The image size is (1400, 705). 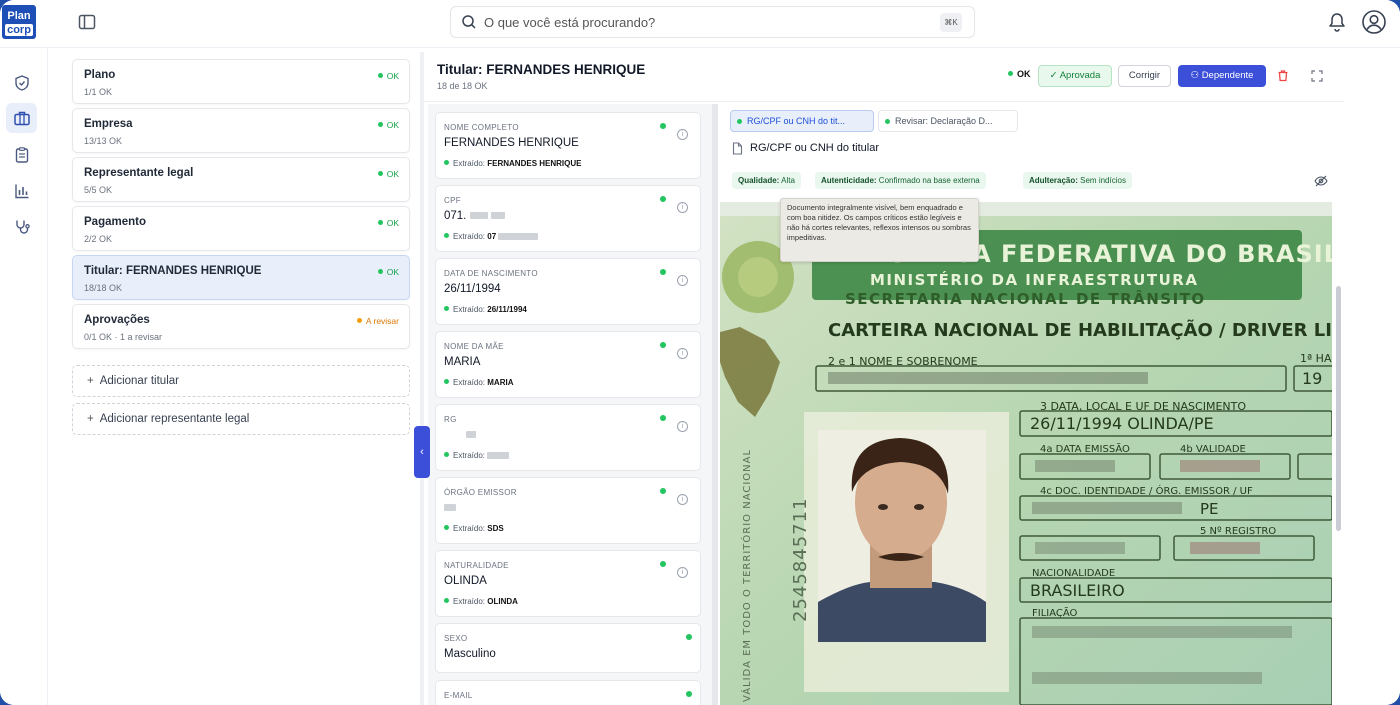 I want to click on plus-icon: +, so click(x=90, y=381).